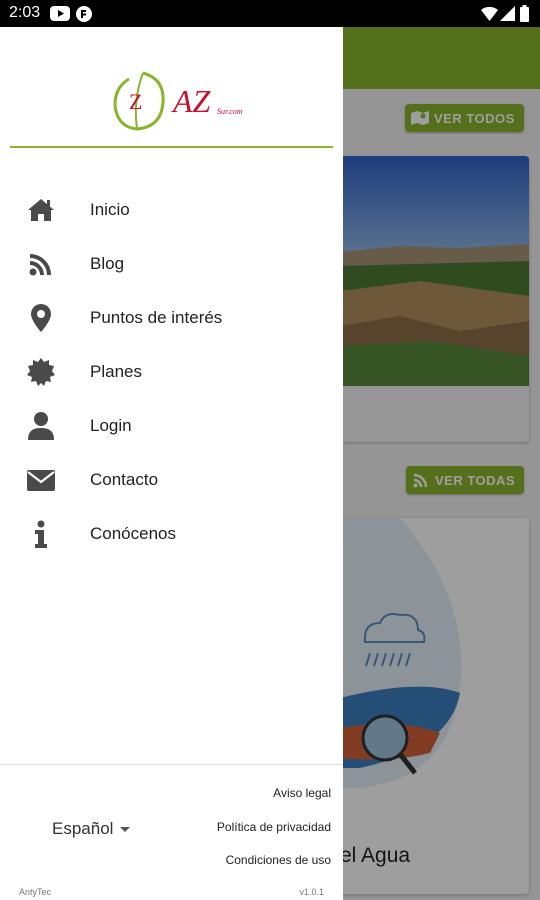  What do you see at coordinates (124, 479) in the screenshot?
I see `menu-label-contacto: Contacto` at bounding box center [124, 479].